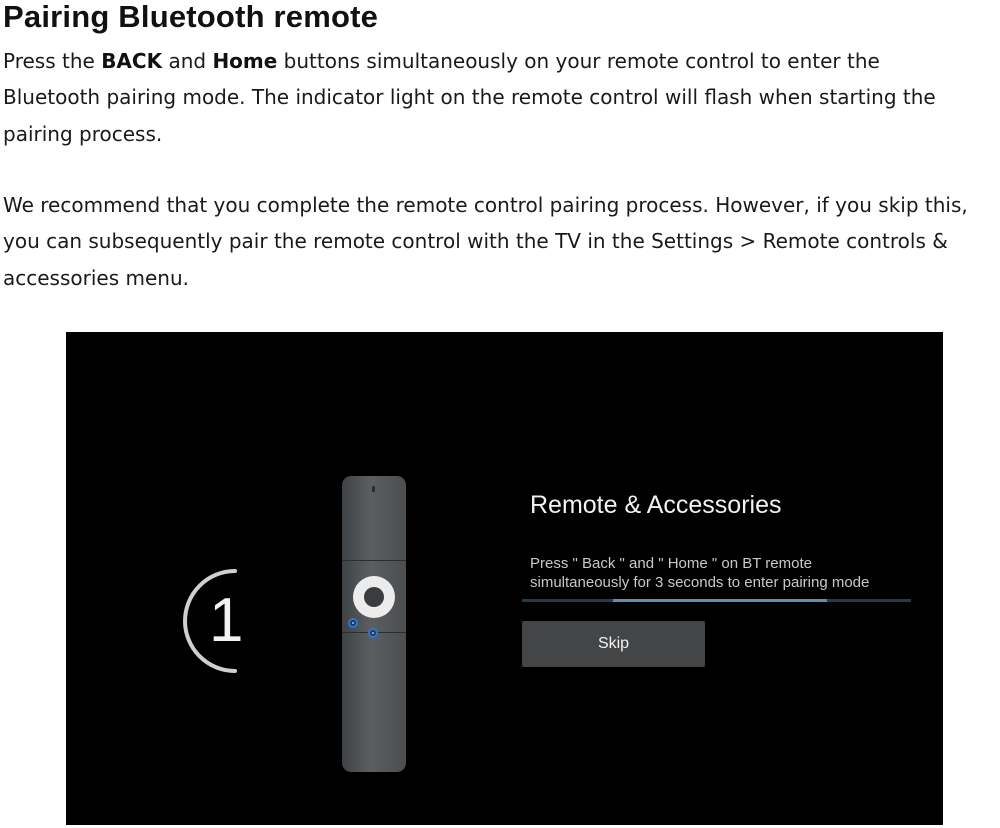 This screenshot has width=1000, height=828. What do you see at coordinates (191, 17) in the screenshot?
I see `document-title: Pairing Bluetooth remote` at bounding box center [191, 17].